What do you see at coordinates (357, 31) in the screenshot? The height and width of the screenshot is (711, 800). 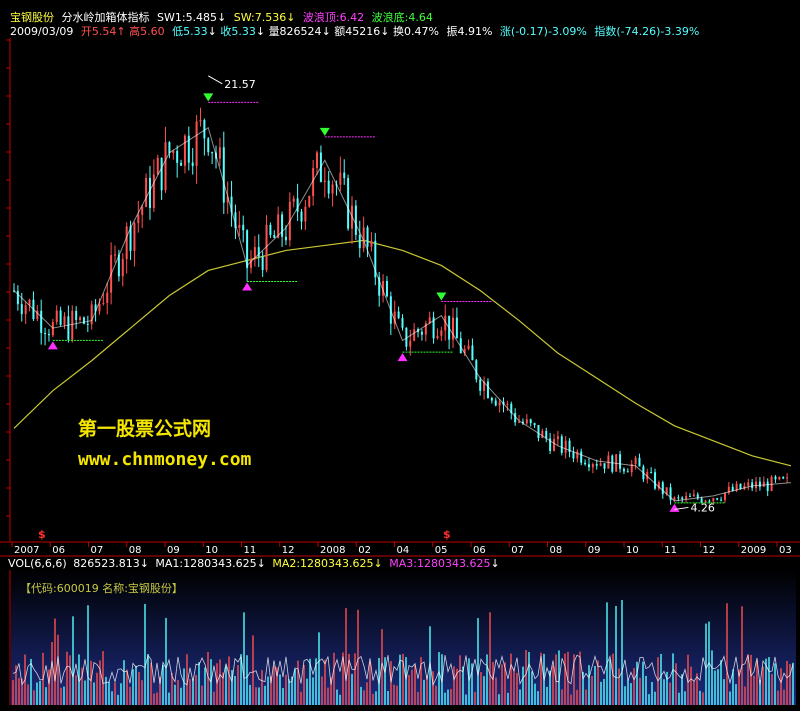 I see `quote-amount: 额45216` at bounding box center [357, 31].